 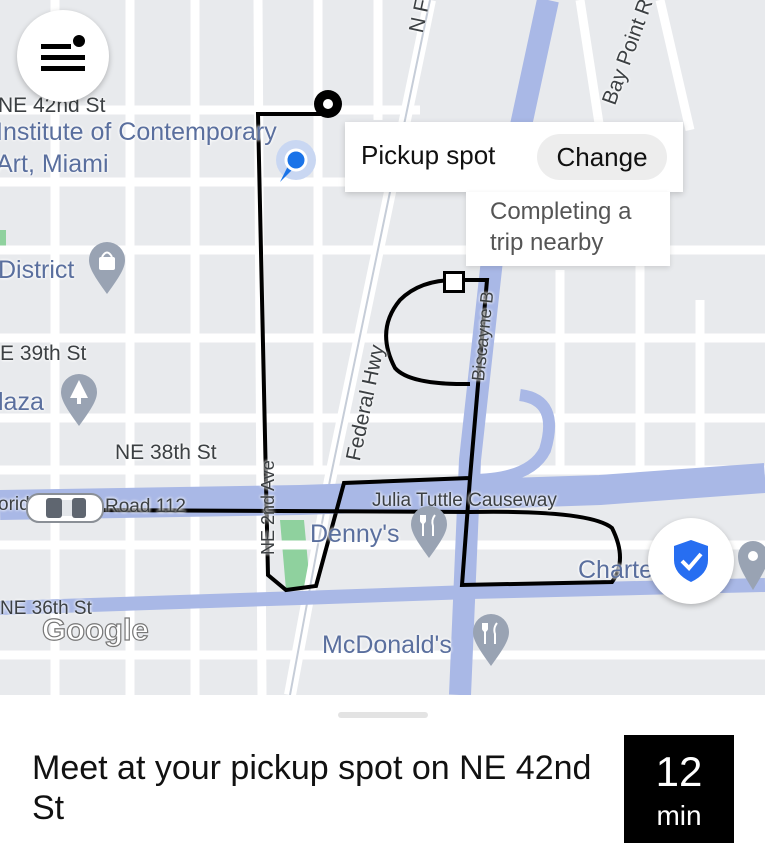 I want to click on location-dot-icon, so click(x=296, y=161).